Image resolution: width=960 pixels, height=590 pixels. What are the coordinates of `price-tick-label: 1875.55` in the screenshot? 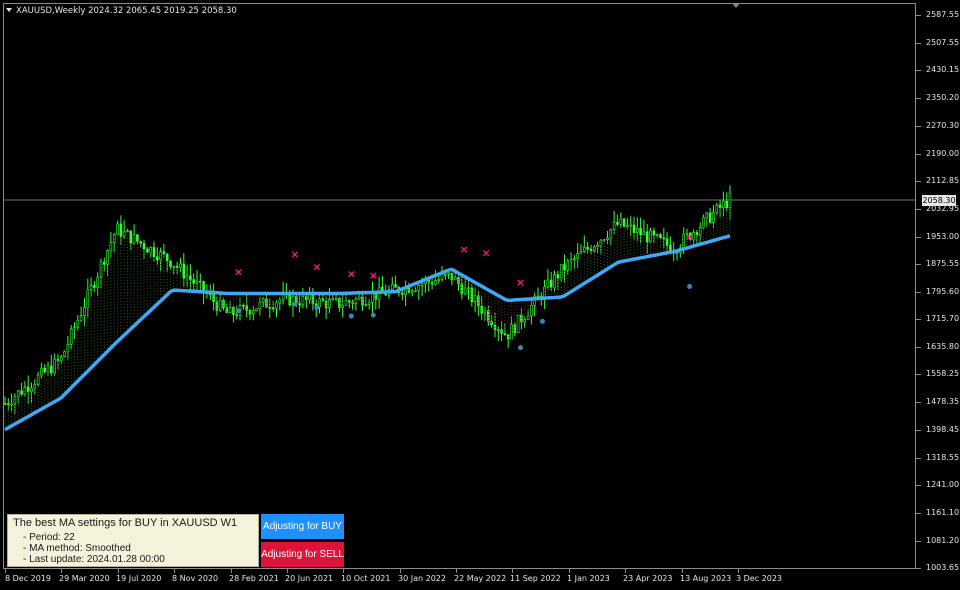 It's located at (943, 263).